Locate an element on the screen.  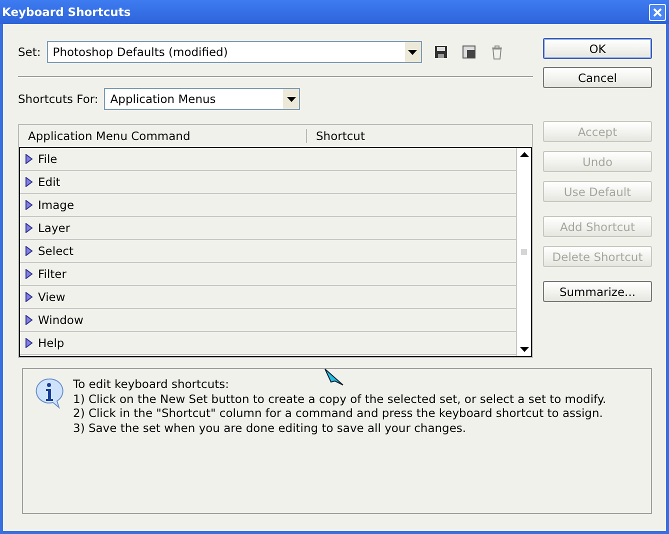
tree-row: Image is located at coordinates (268, 205).